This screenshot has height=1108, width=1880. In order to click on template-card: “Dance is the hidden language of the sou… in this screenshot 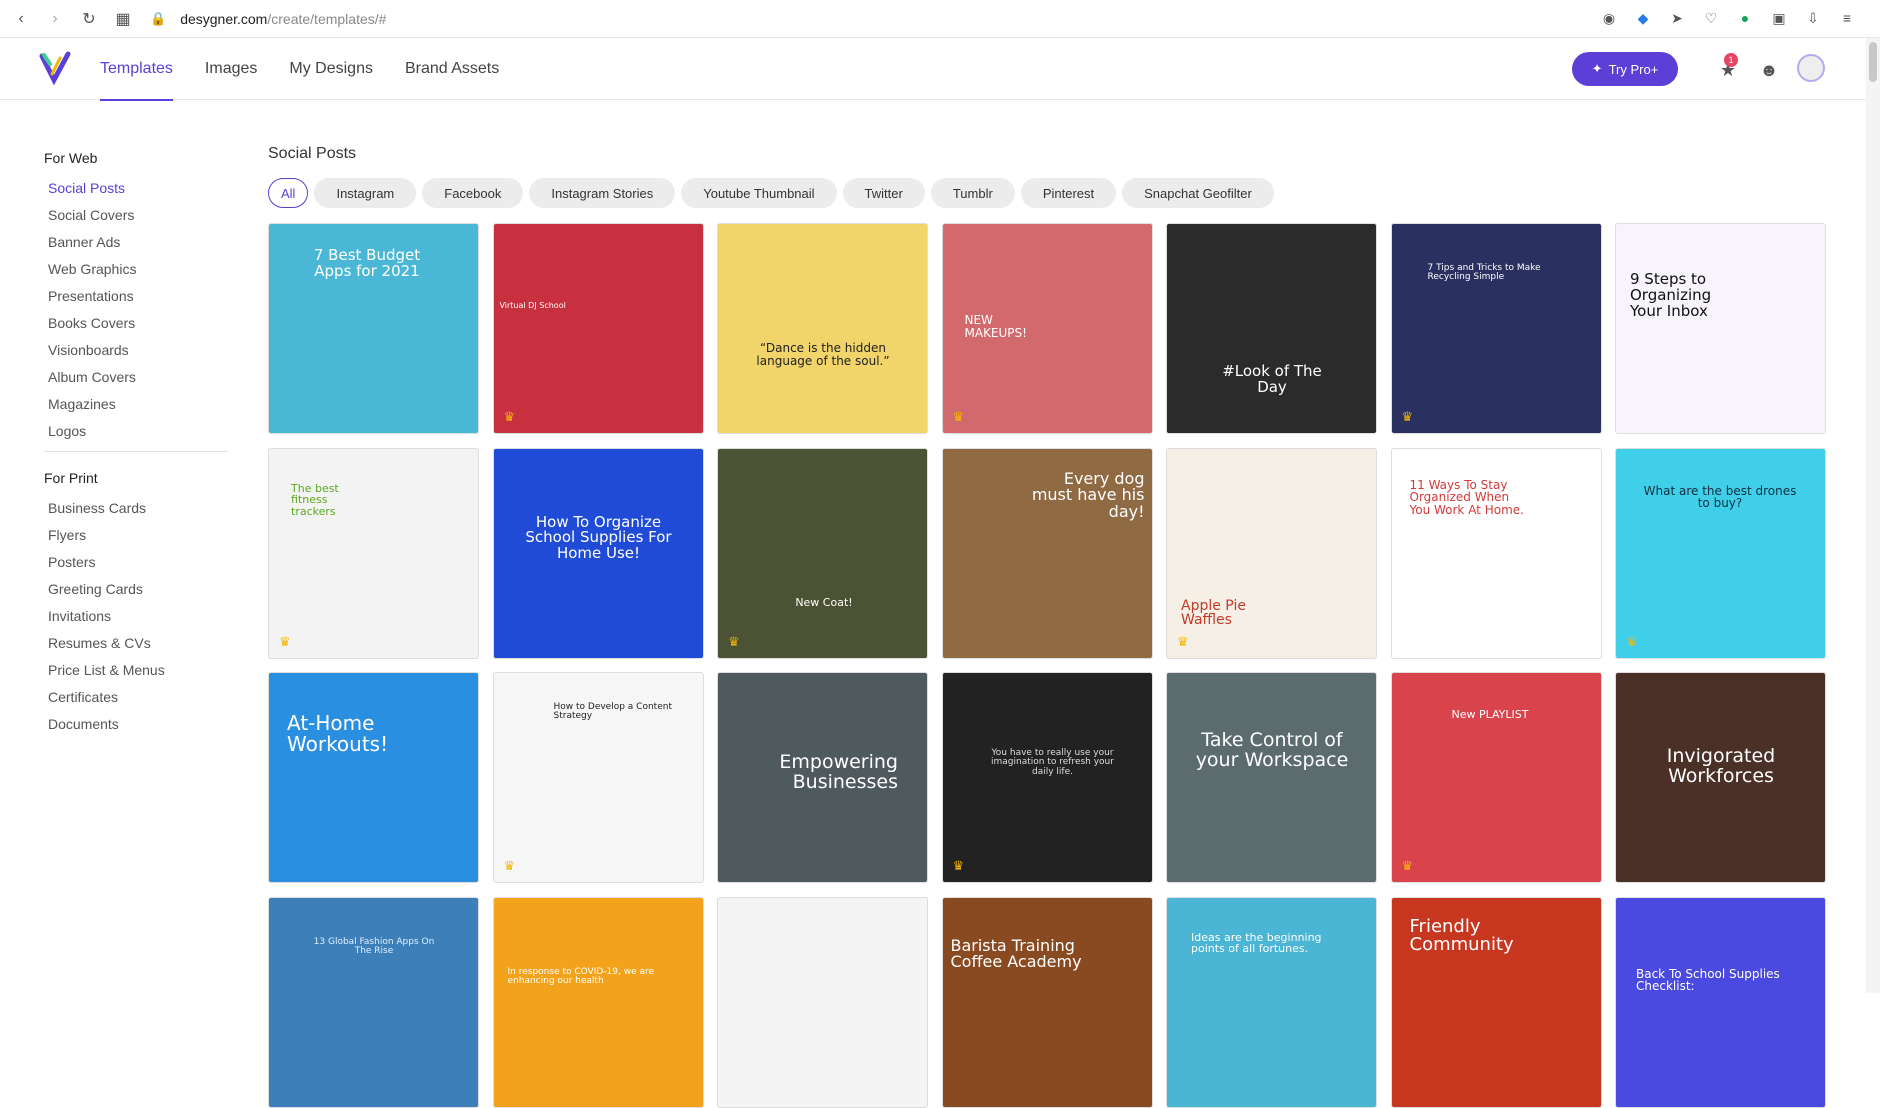, I will do `click(822, 328)`.